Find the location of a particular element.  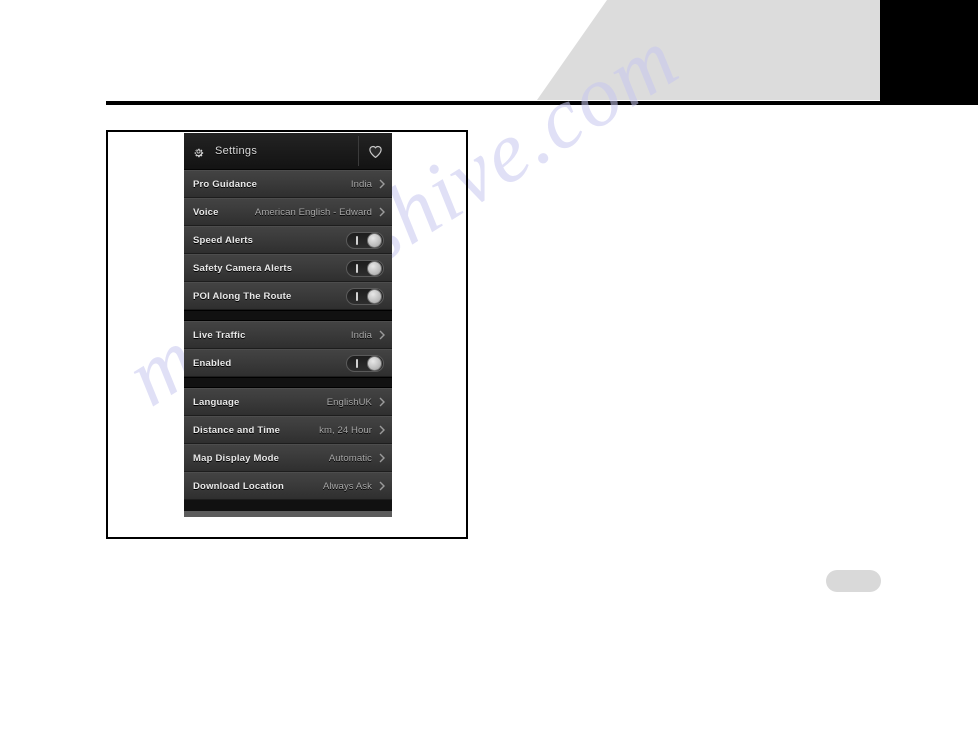

row-label: Voice is located at coordinates (206, 212).